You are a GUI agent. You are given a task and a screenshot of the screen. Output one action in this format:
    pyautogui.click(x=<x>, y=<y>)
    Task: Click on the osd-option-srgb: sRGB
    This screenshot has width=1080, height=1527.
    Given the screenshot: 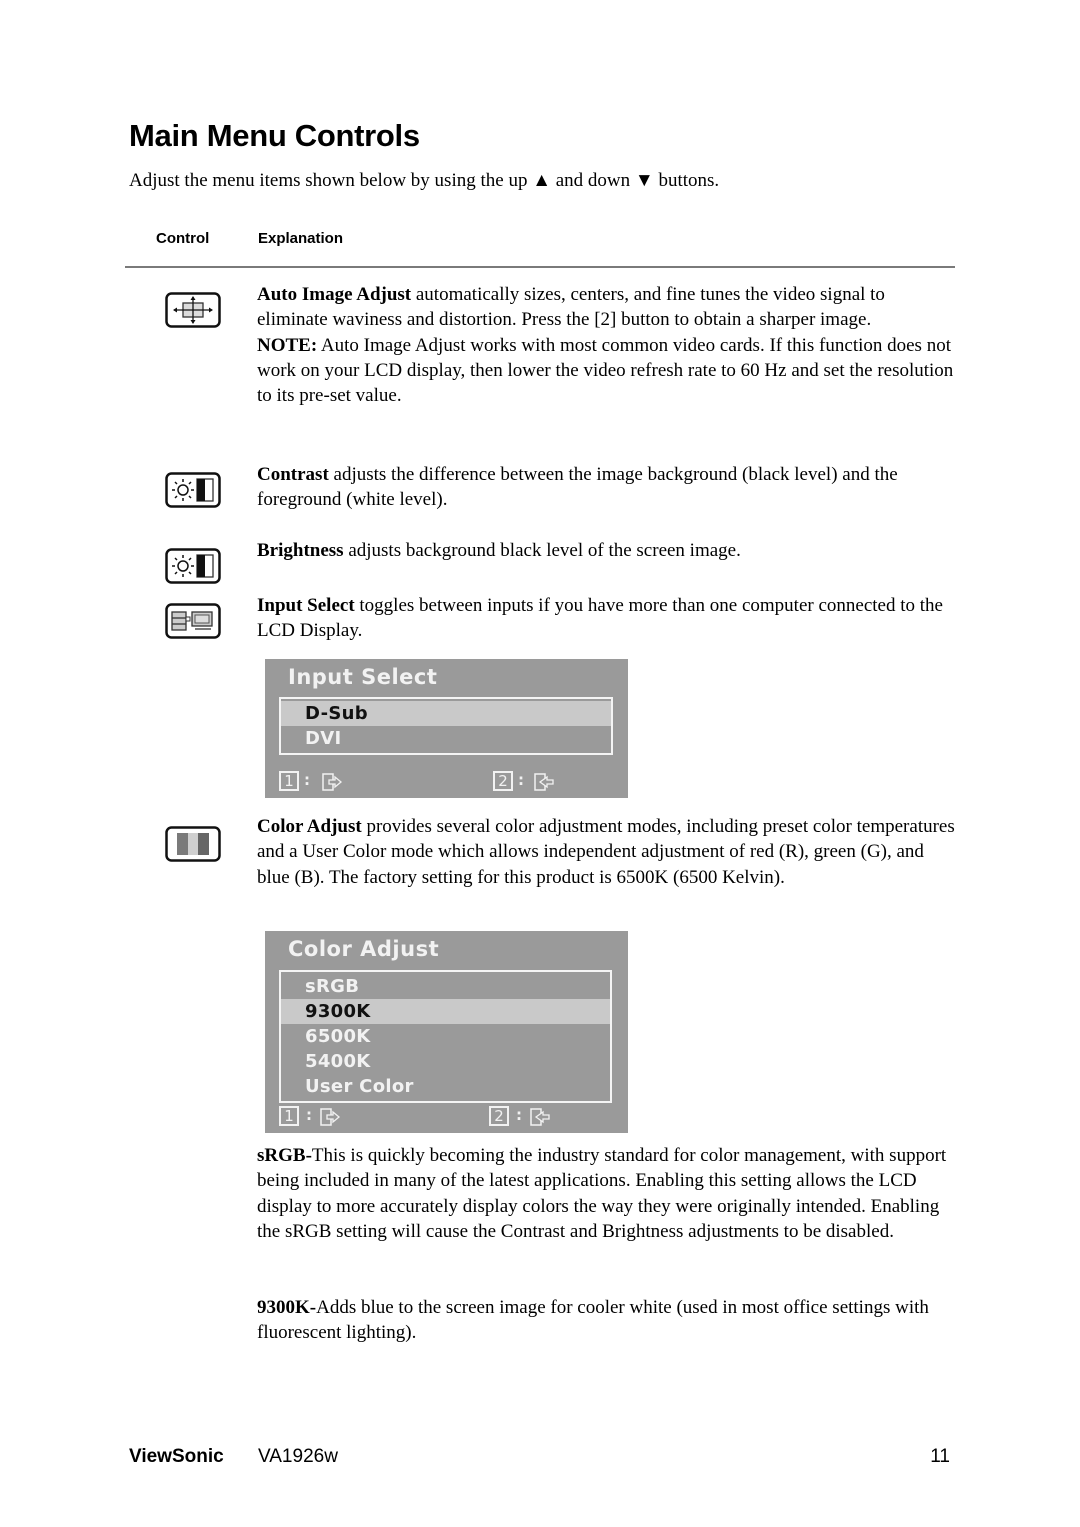 What is the action you would take?
    pyautogui.click(x=445, y=986)
    